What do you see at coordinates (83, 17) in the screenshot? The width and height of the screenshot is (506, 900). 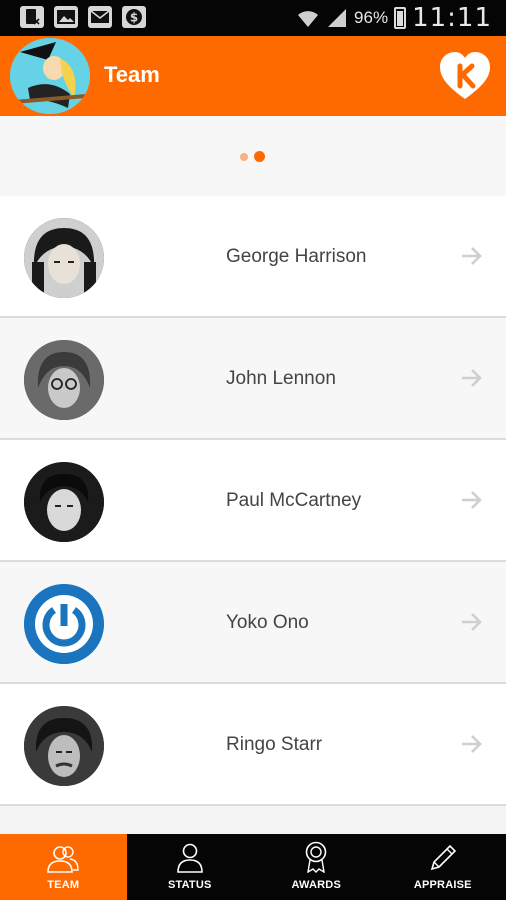 I see `notification-icons: $` at bounding box center [83, 17].